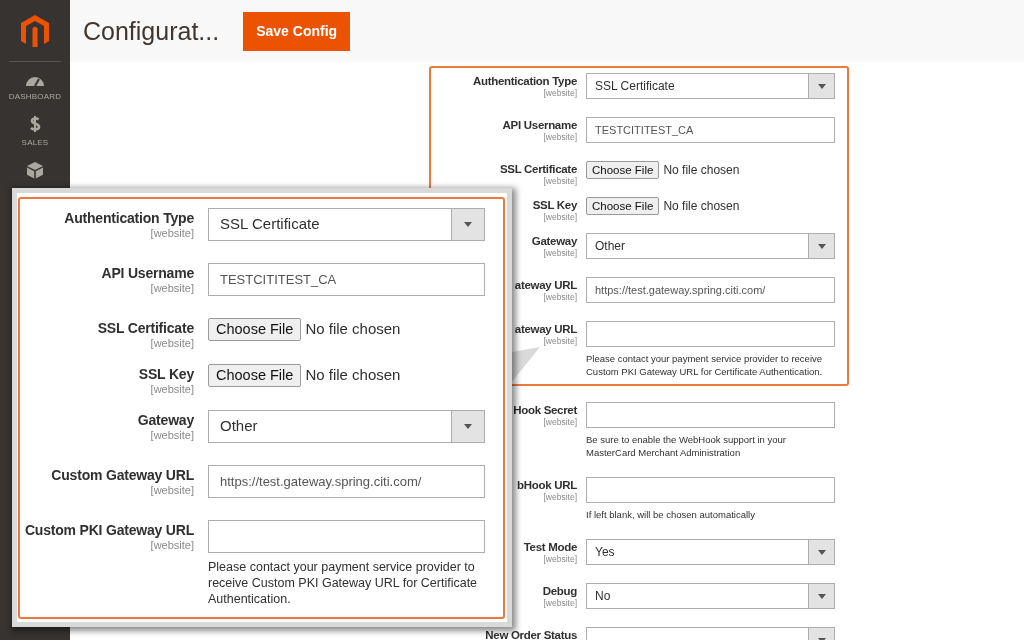 The image size is (1024, 640). I want to click on logo-icon, so click(35, 31).